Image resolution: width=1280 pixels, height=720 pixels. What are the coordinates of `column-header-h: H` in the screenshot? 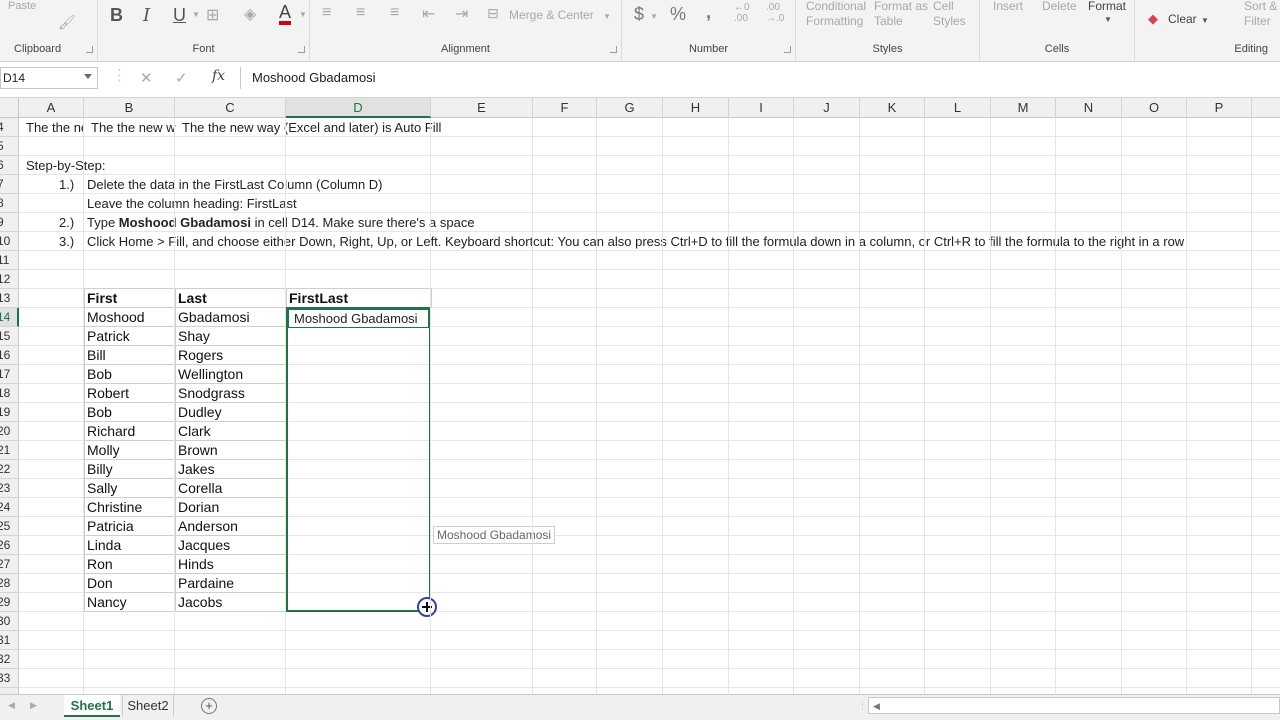 It's located at (696, 108).